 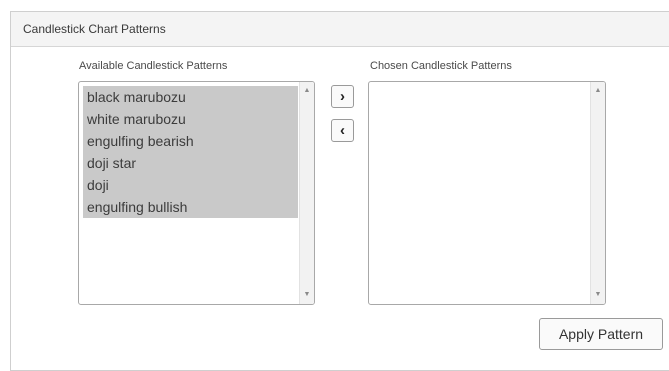 I want to click on available-patterns-label: Available Candlestick Patterns, so click(x=153, y=66).